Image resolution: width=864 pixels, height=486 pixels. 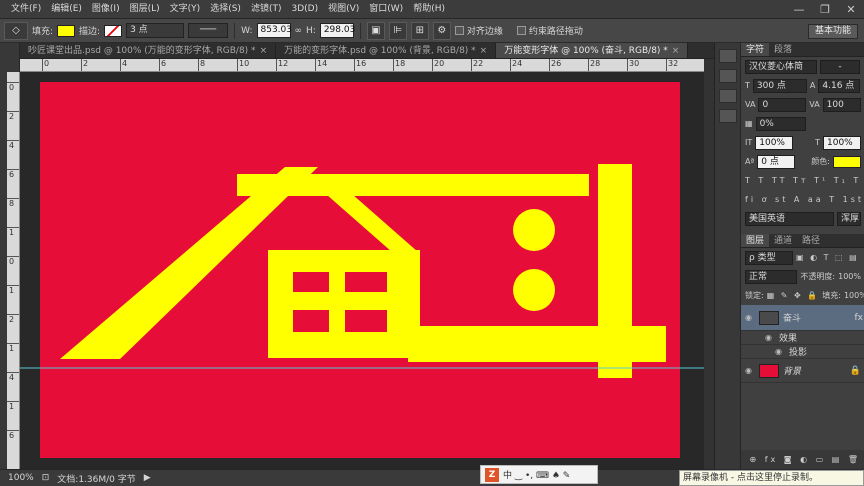 What do you see at coordinates (185, 9) in the screenshot?
I see `menu-type: 文字(Y)` at bounding box center [185, 9].